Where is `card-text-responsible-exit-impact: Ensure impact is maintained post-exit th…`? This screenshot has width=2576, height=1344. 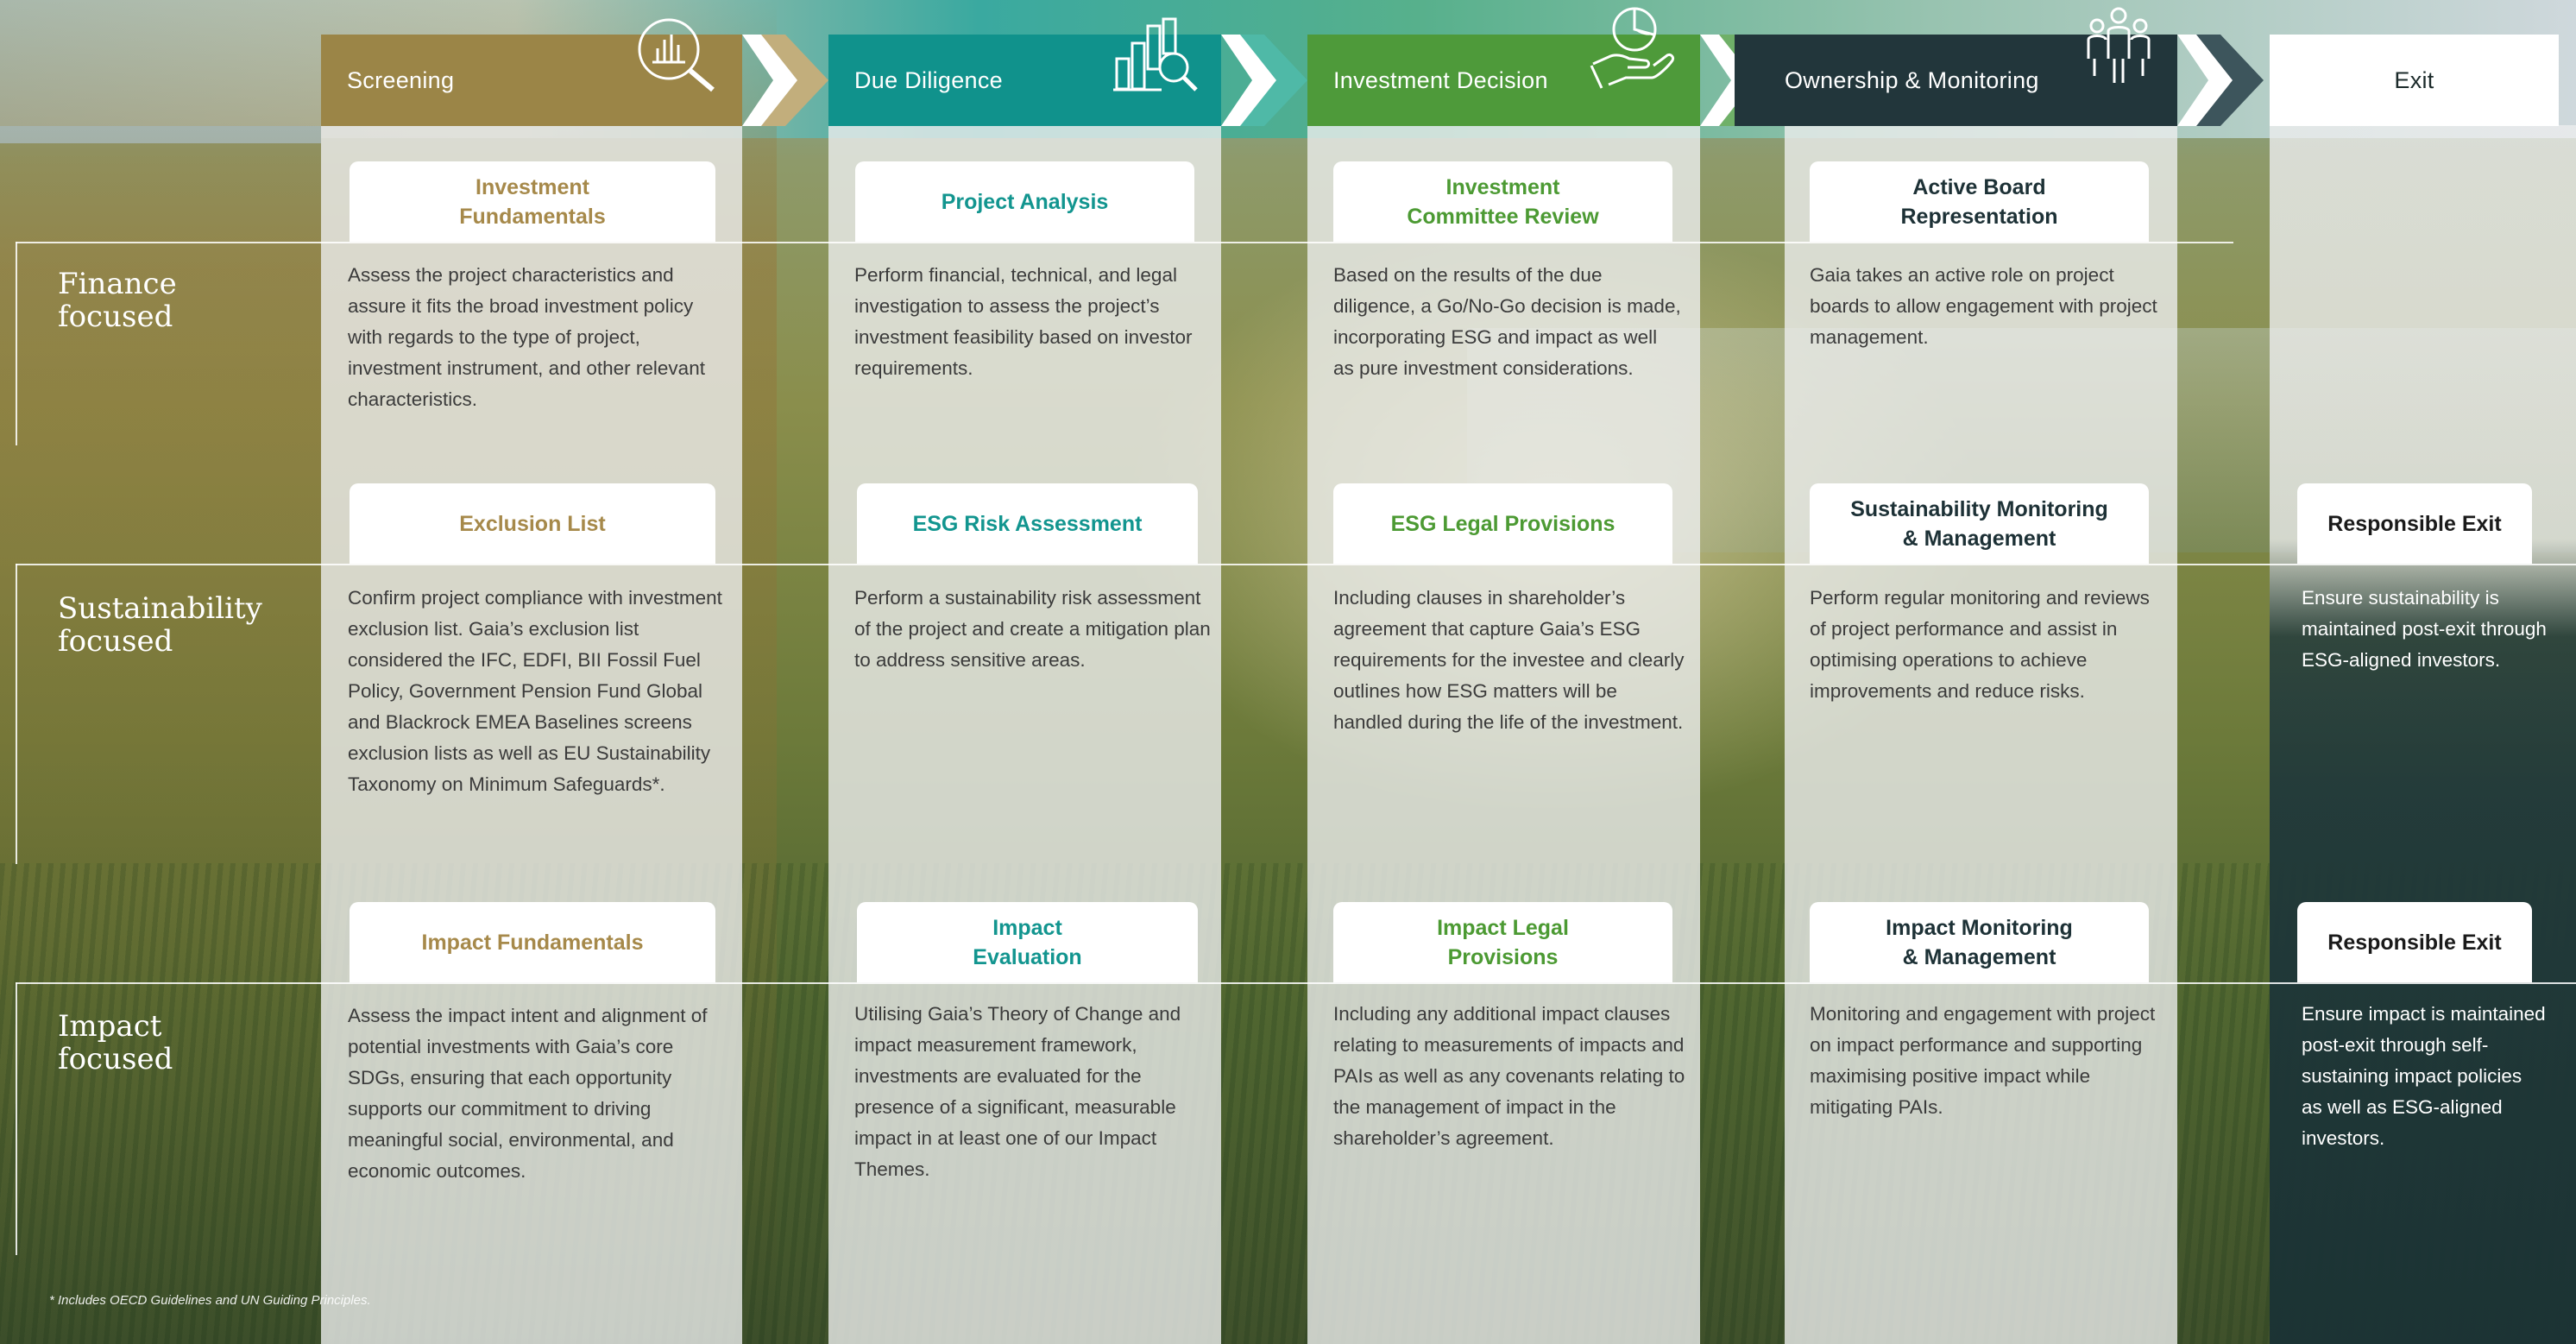
card-text-responsible-exit-impact: Ensure impact is maintained post-exit th… is located at coordinates (2424, 1076).